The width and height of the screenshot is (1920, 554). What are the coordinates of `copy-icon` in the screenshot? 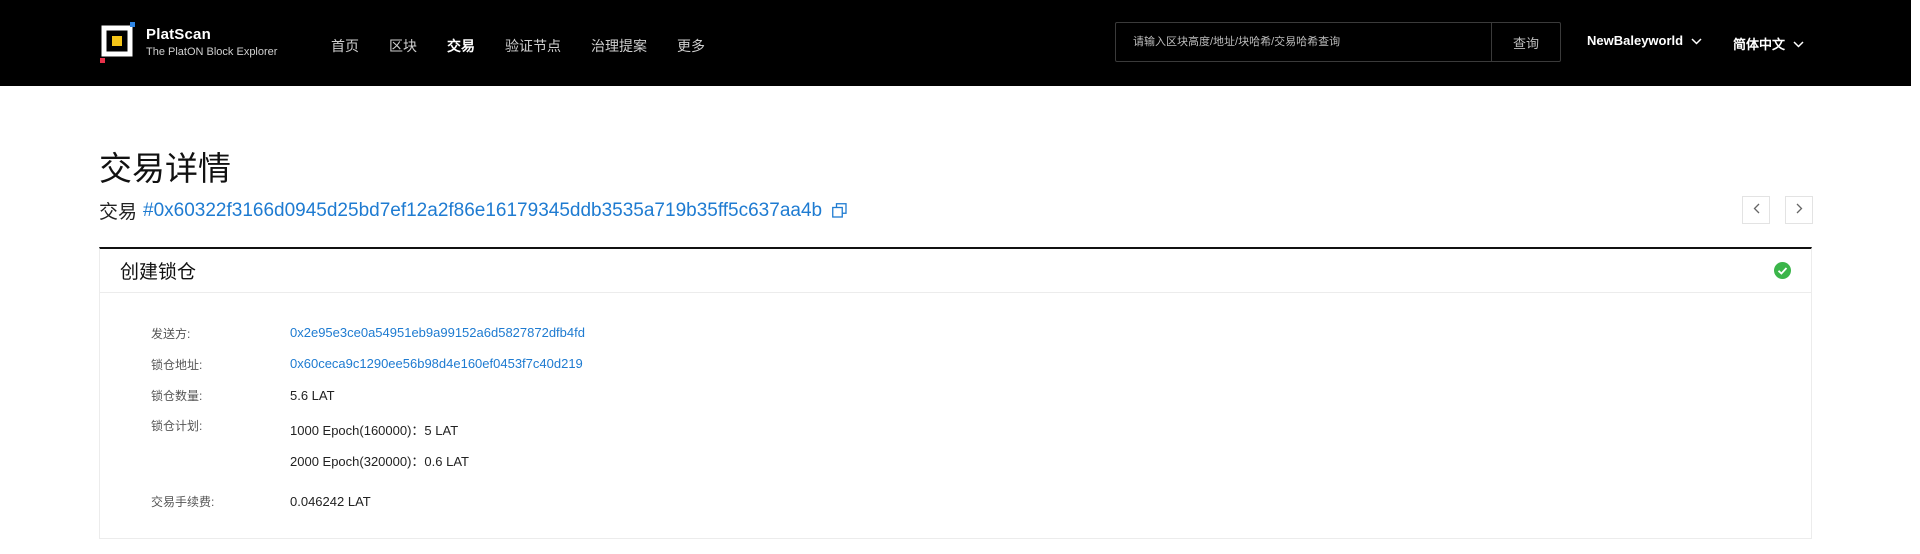 It's located at (839, 210).